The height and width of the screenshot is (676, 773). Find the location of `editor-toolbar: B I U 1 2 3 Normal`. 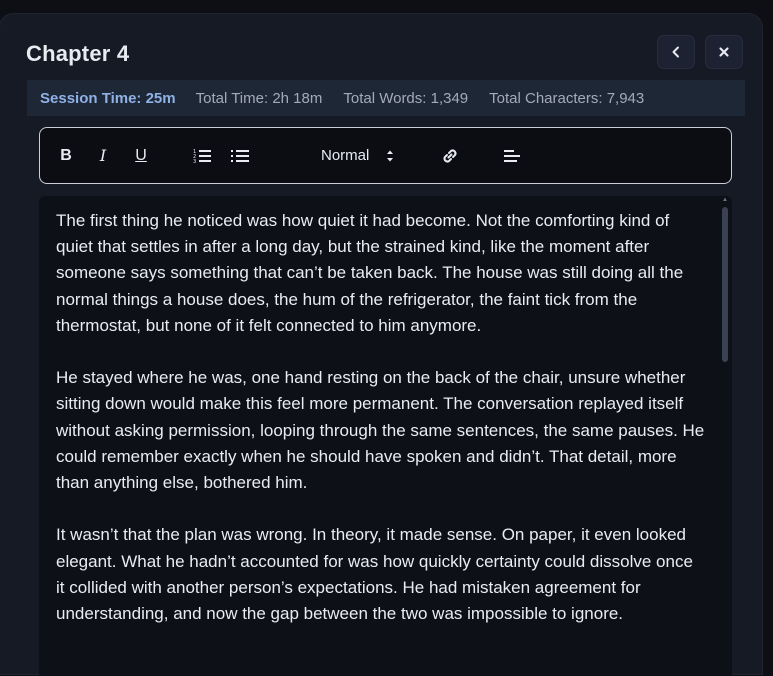

editor-toolbar: B I U 1 2 3 Normal is located at coordinates (385, 155).